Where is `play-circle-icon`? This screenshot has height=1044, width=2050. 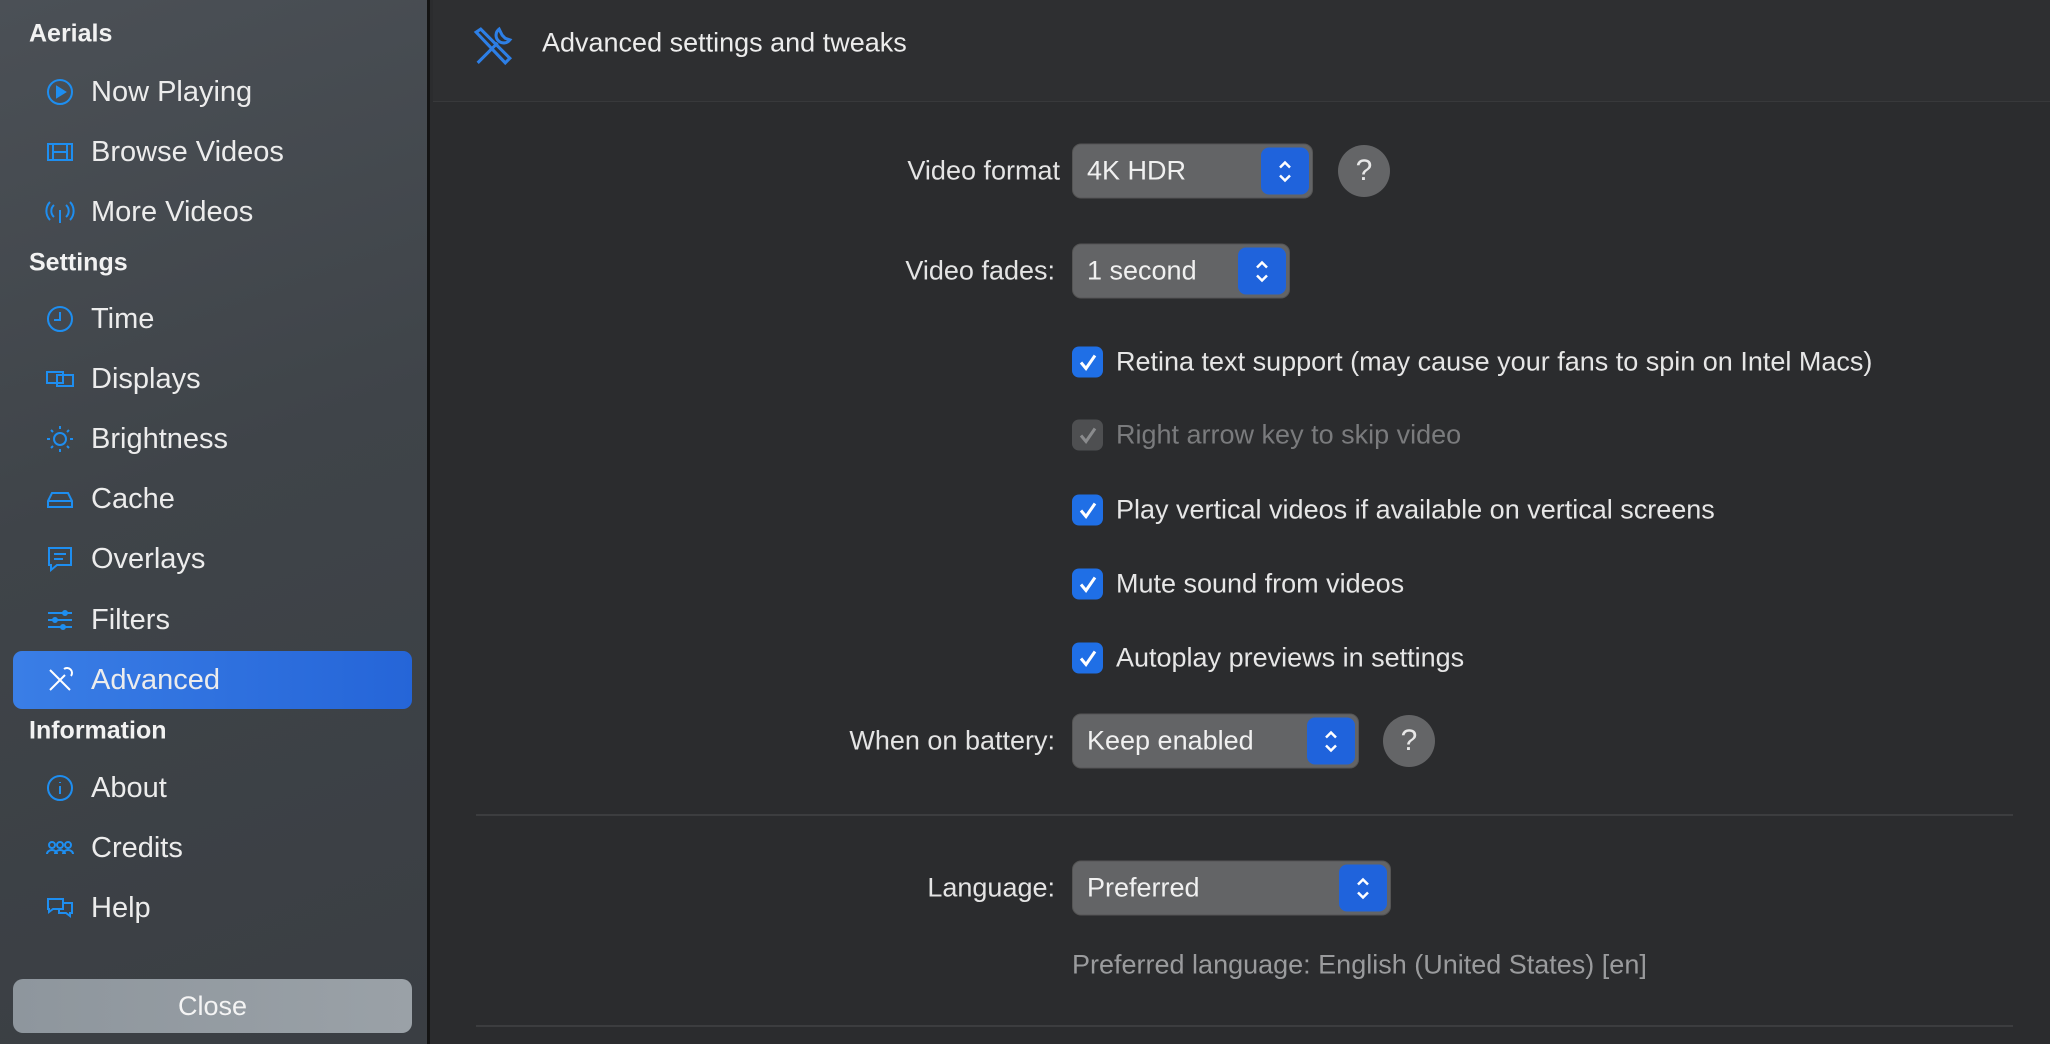
play-circle-icon is located at coordinates (60, 92).